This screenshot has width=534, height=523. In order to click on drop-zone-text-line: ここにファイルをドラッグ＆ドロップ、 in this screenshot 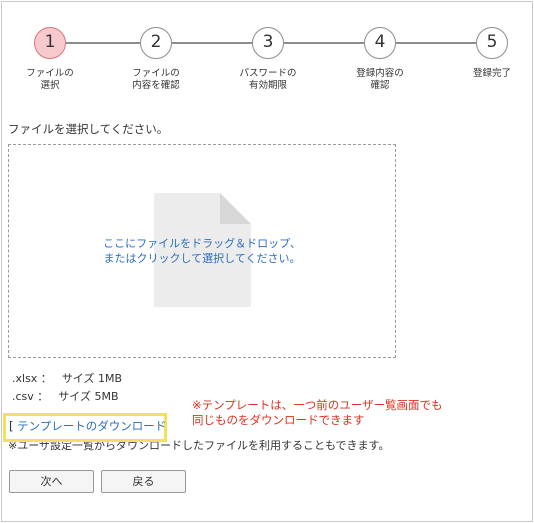, I will do `click(202, 243)`.